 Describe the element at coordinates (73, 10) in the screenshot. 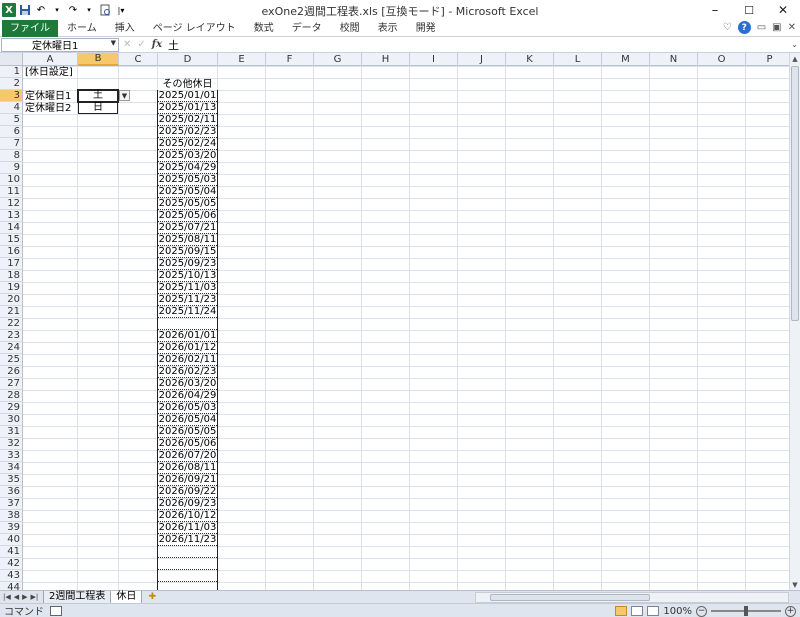

I see `redo-icon: ↷` at that location.